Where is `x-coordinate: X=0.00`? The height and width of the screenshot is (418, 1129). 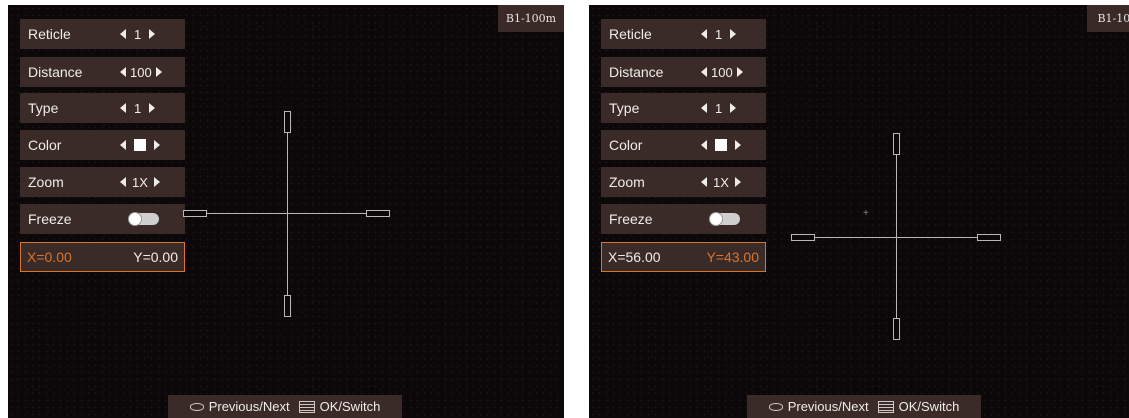
x-coordinate: X=0.00 is located at coordinates (49, 257).